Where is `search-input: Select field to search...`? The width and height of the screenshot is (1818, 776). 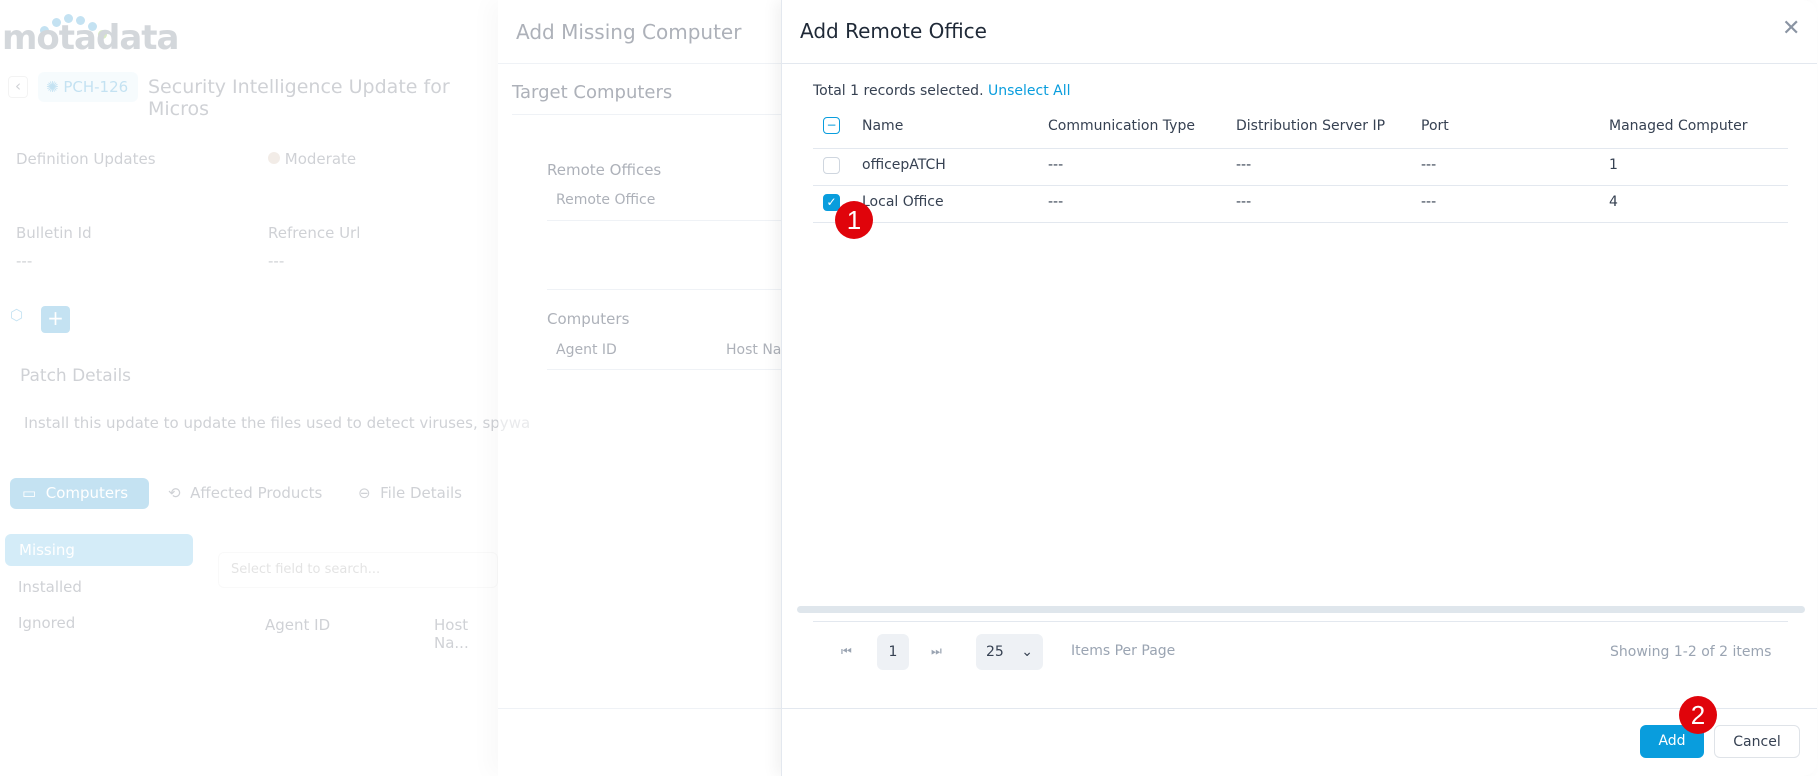 search-input: Select field to search... is located at coordinates (358, 570).